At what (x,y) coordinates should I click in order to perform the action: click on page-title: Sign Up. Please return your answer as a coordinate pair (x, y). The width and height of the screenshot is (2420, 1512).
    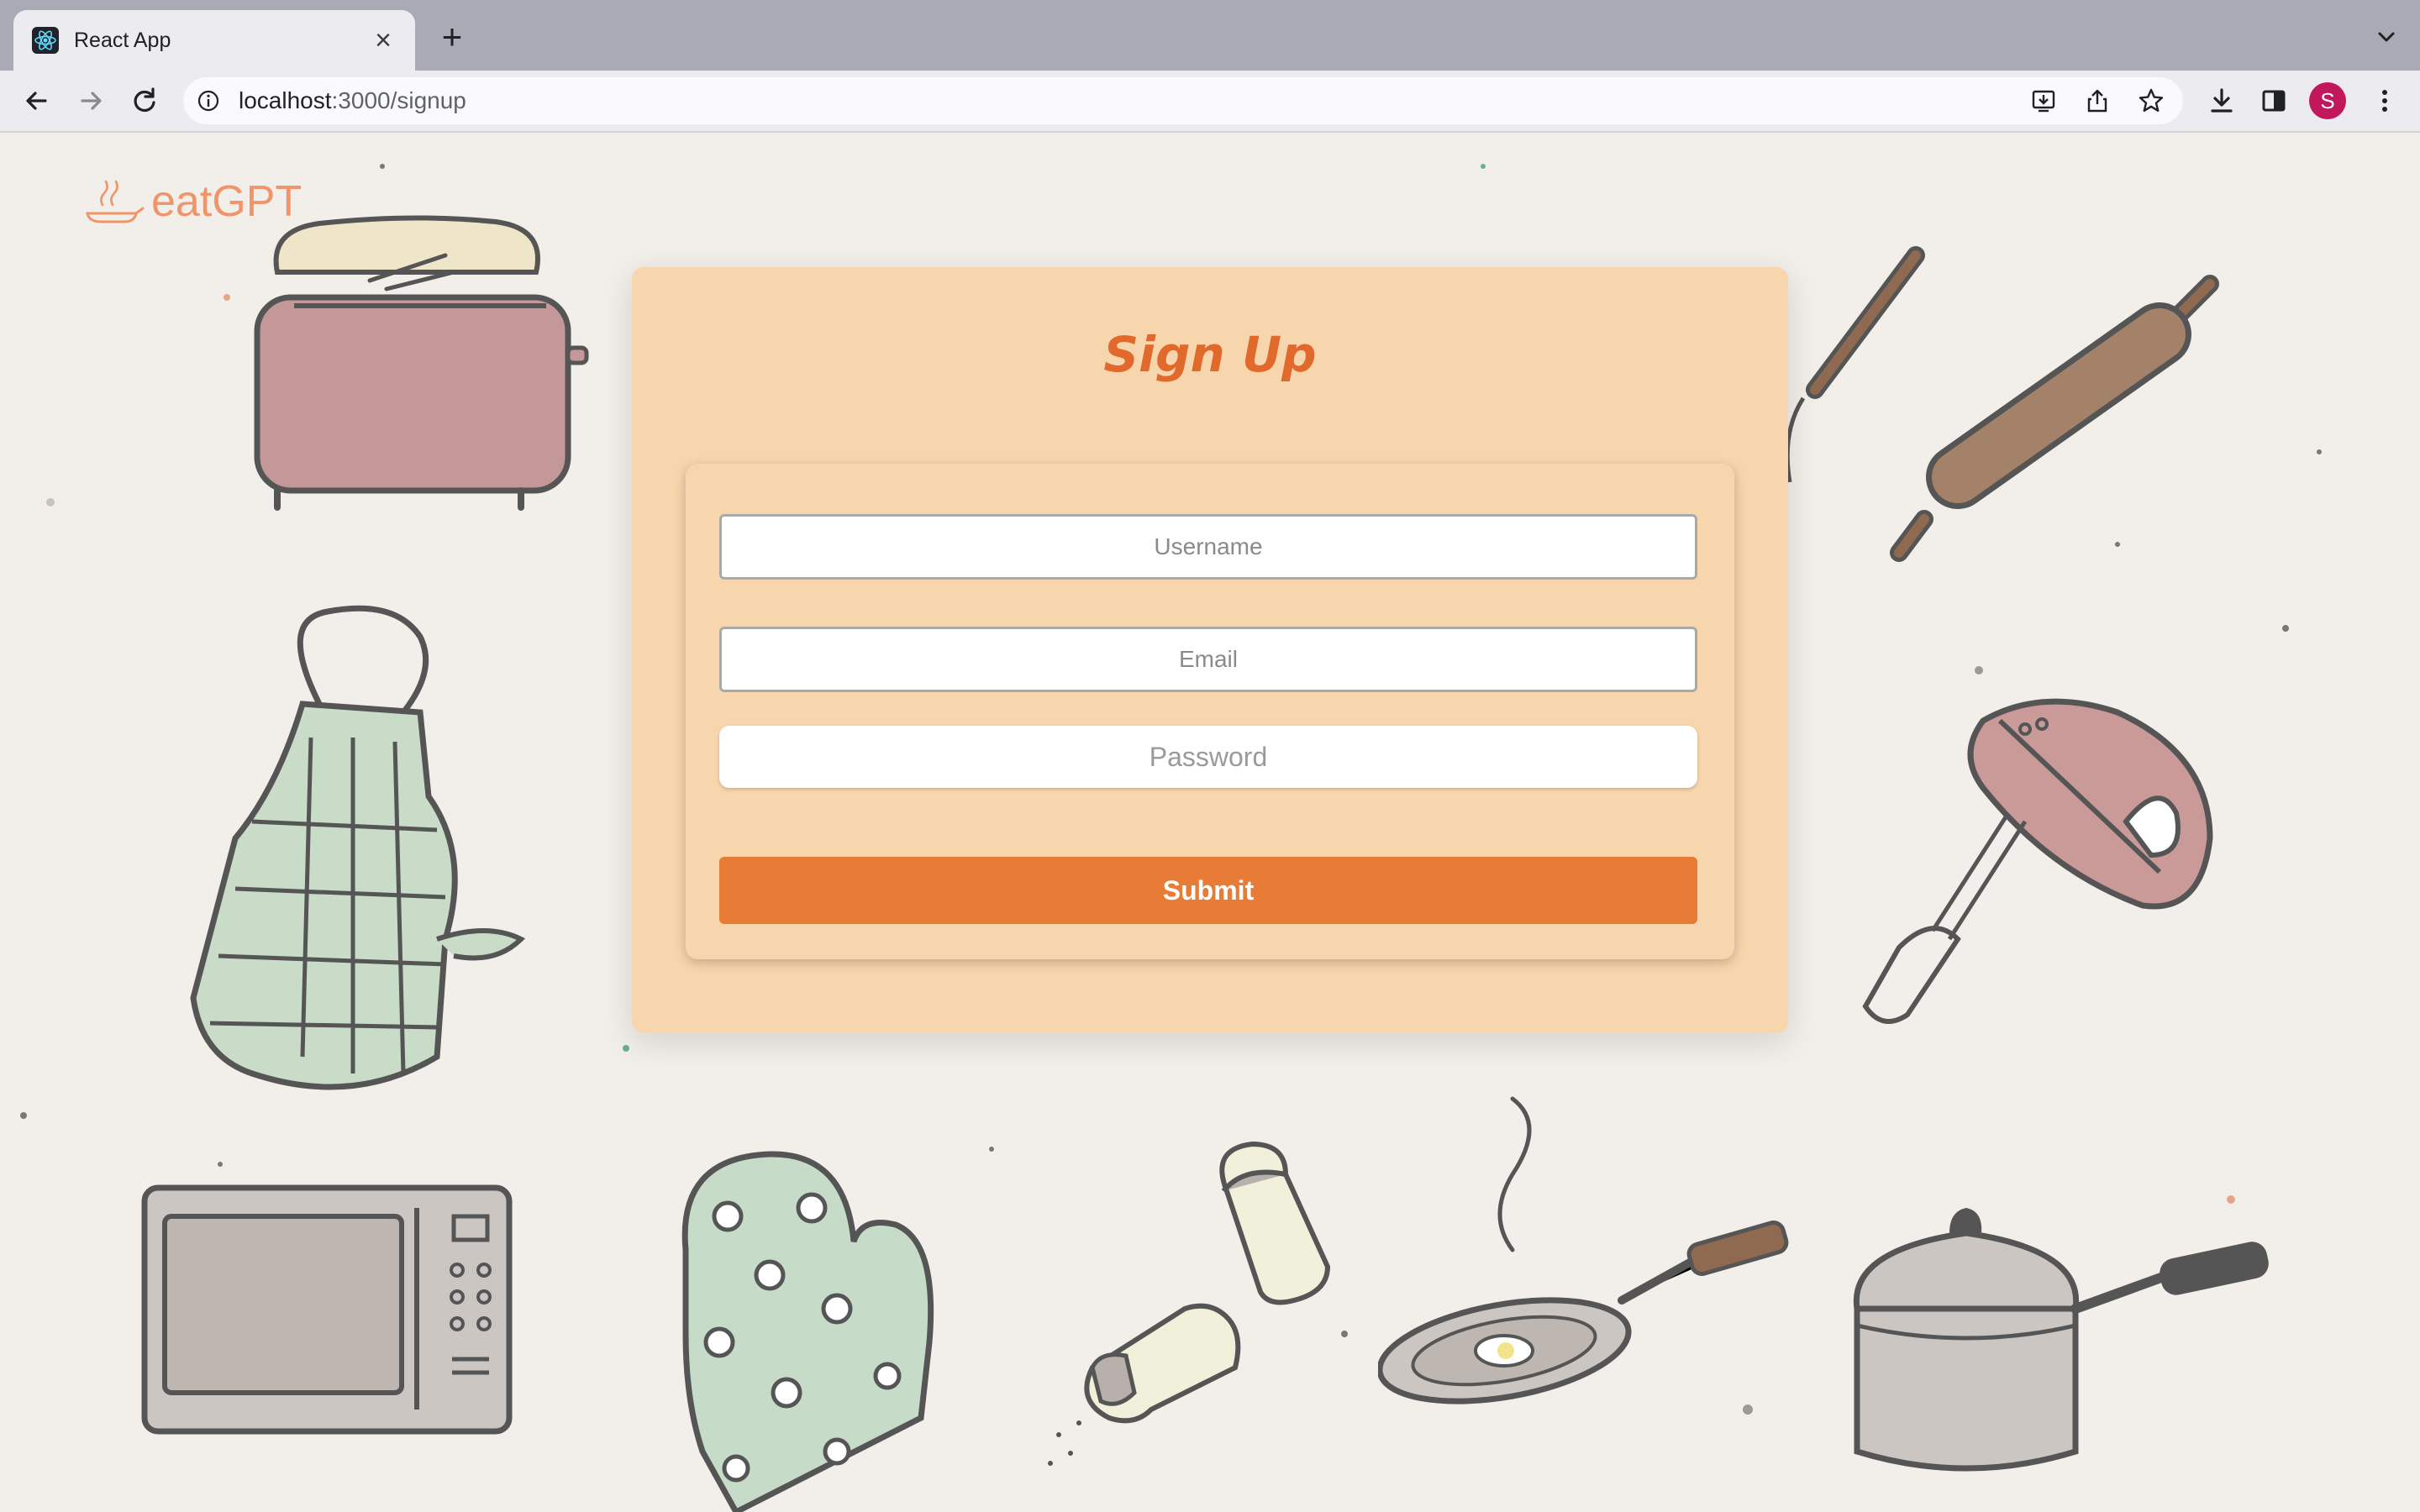
    Looking at the image, I should click on (1210, 354).